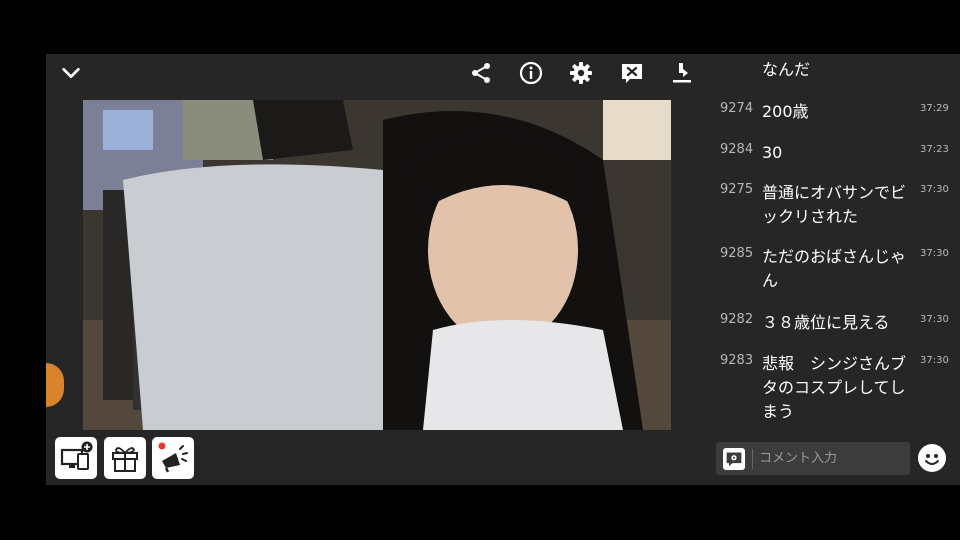 The image size is (960, 540). Describe the element at coordinates (934, 108) in the screenshot. I see `chat-message-time: 37:29` at that location.